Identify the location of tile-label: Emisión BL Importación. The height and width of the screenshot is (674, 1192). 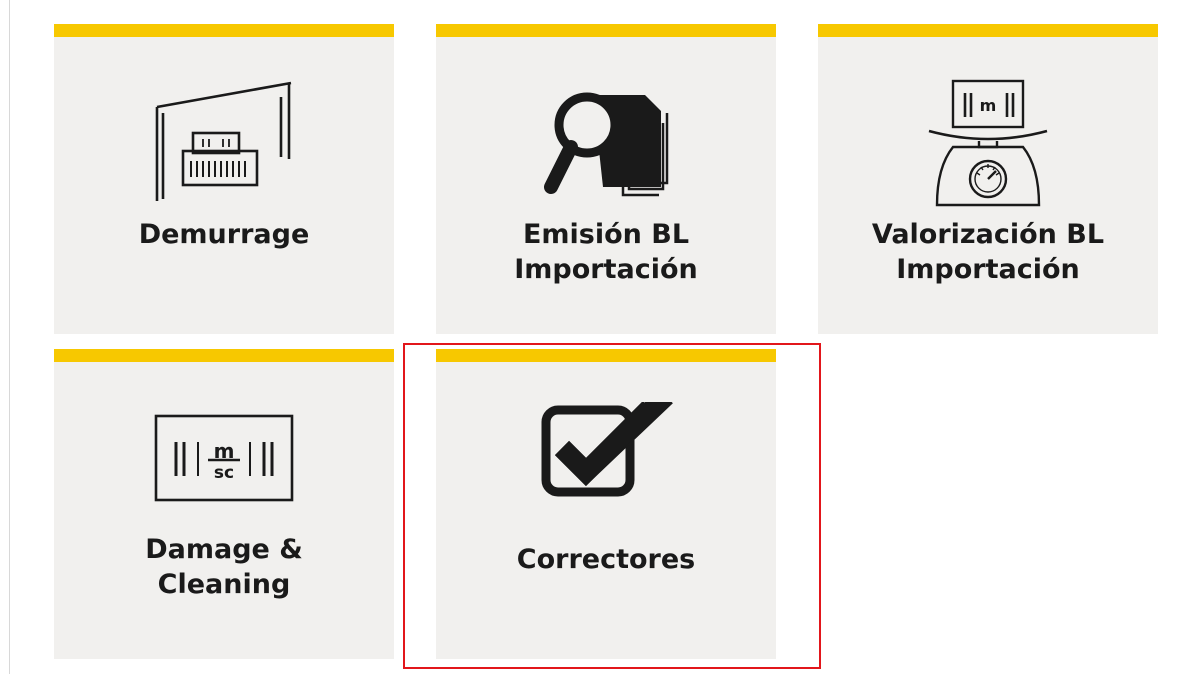
(606, 252).